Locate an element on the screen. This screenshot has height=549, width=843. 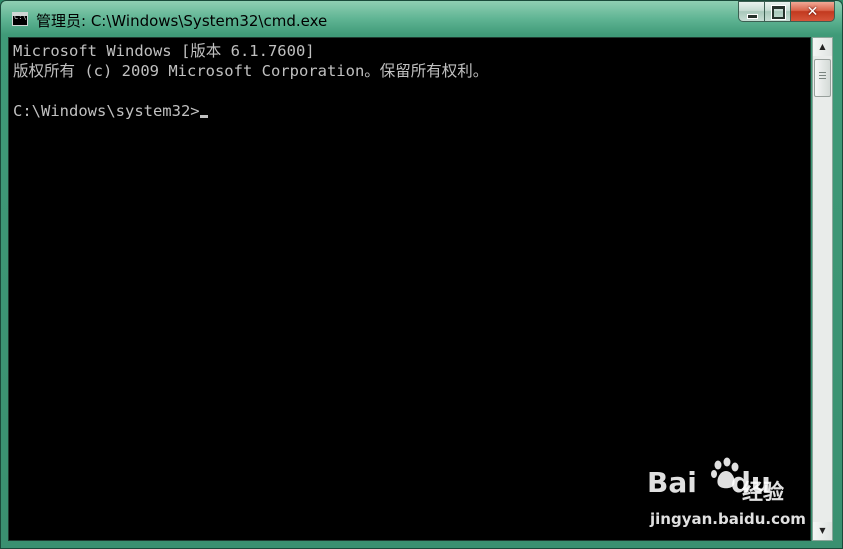
arrow-down-icon: ▼ is located at coordinates (822, 530).